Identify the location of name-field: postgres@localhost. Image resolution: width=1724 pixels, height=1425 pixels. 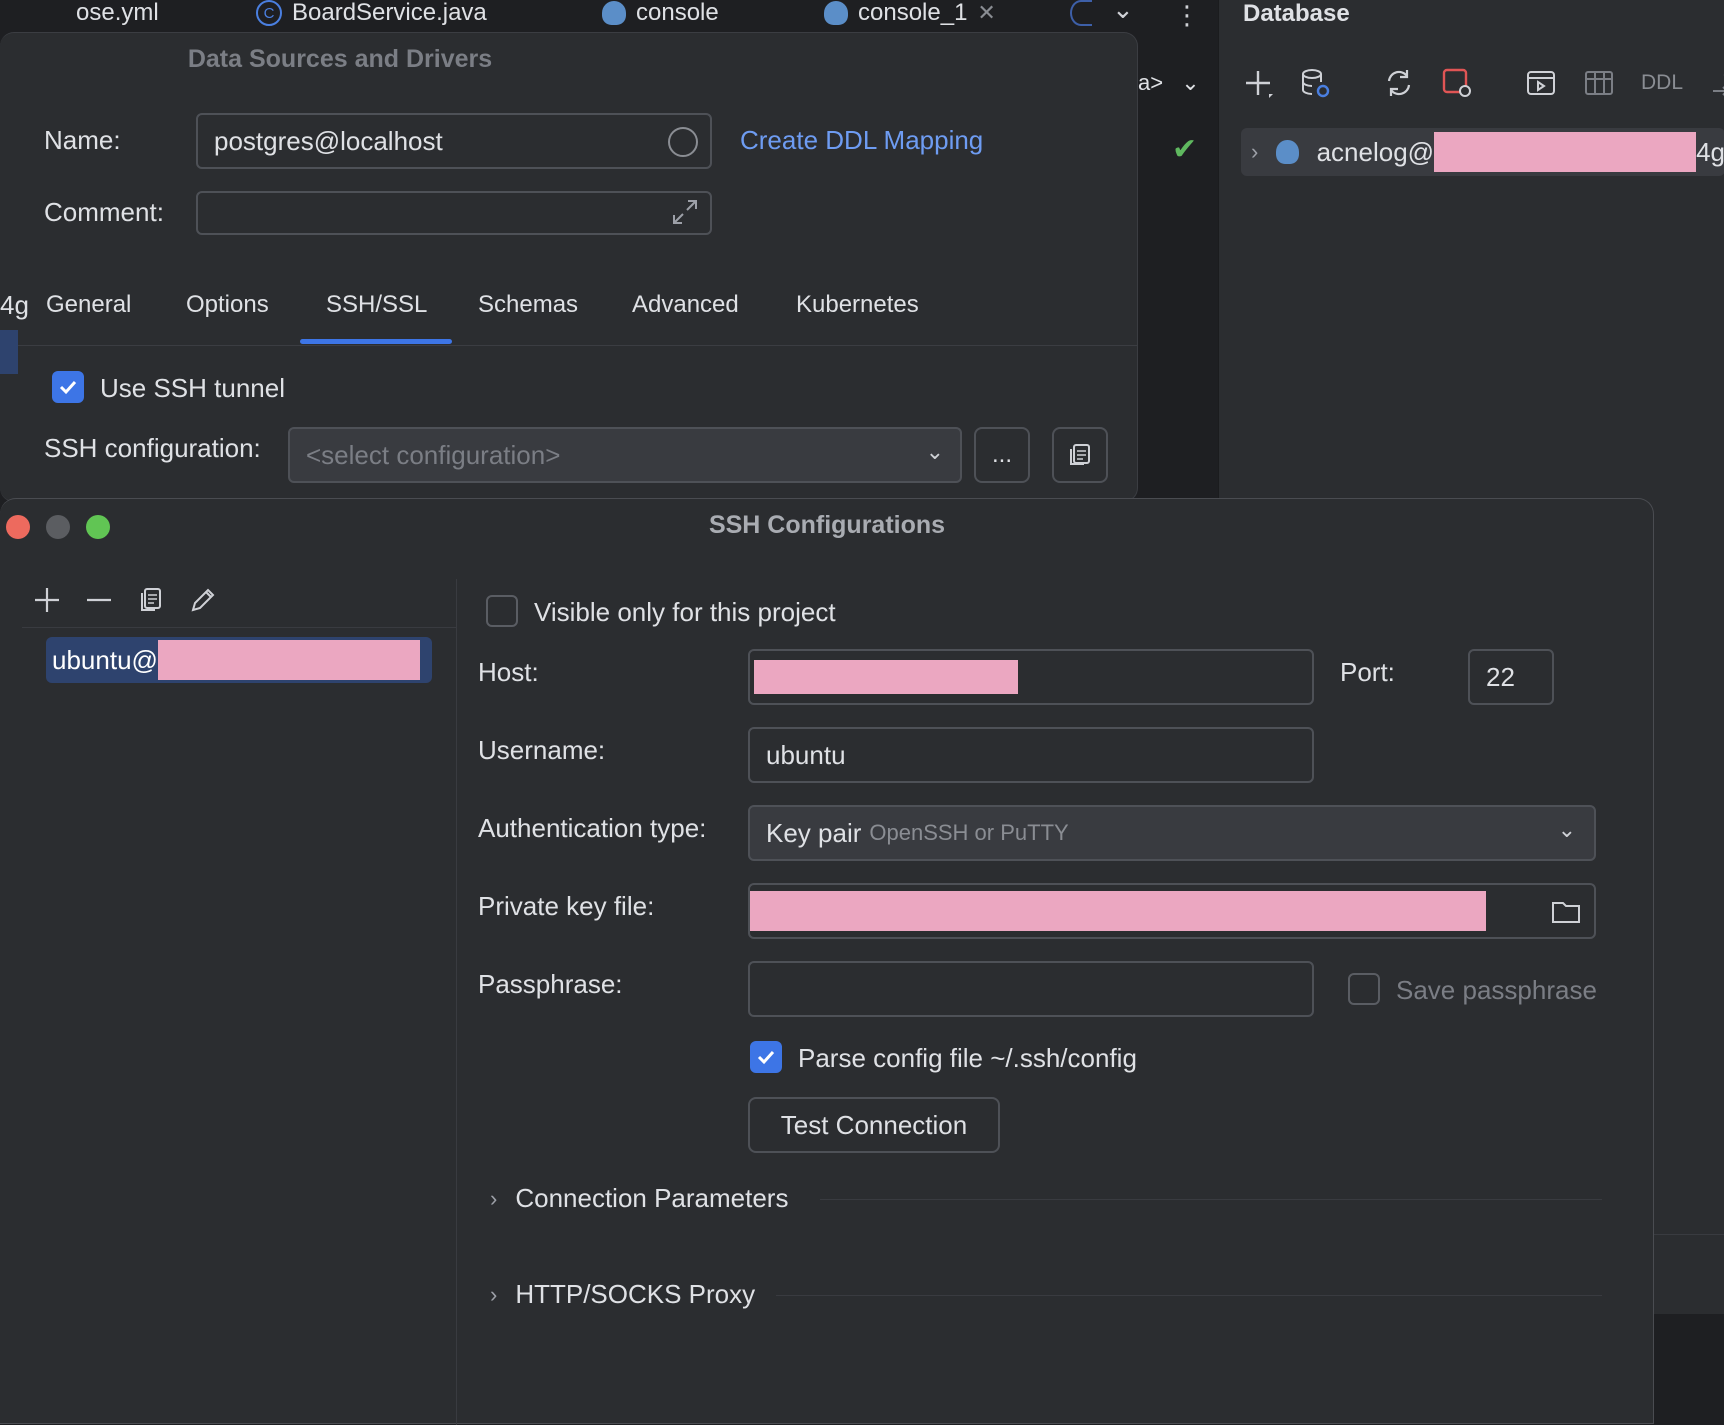
(454, 141).